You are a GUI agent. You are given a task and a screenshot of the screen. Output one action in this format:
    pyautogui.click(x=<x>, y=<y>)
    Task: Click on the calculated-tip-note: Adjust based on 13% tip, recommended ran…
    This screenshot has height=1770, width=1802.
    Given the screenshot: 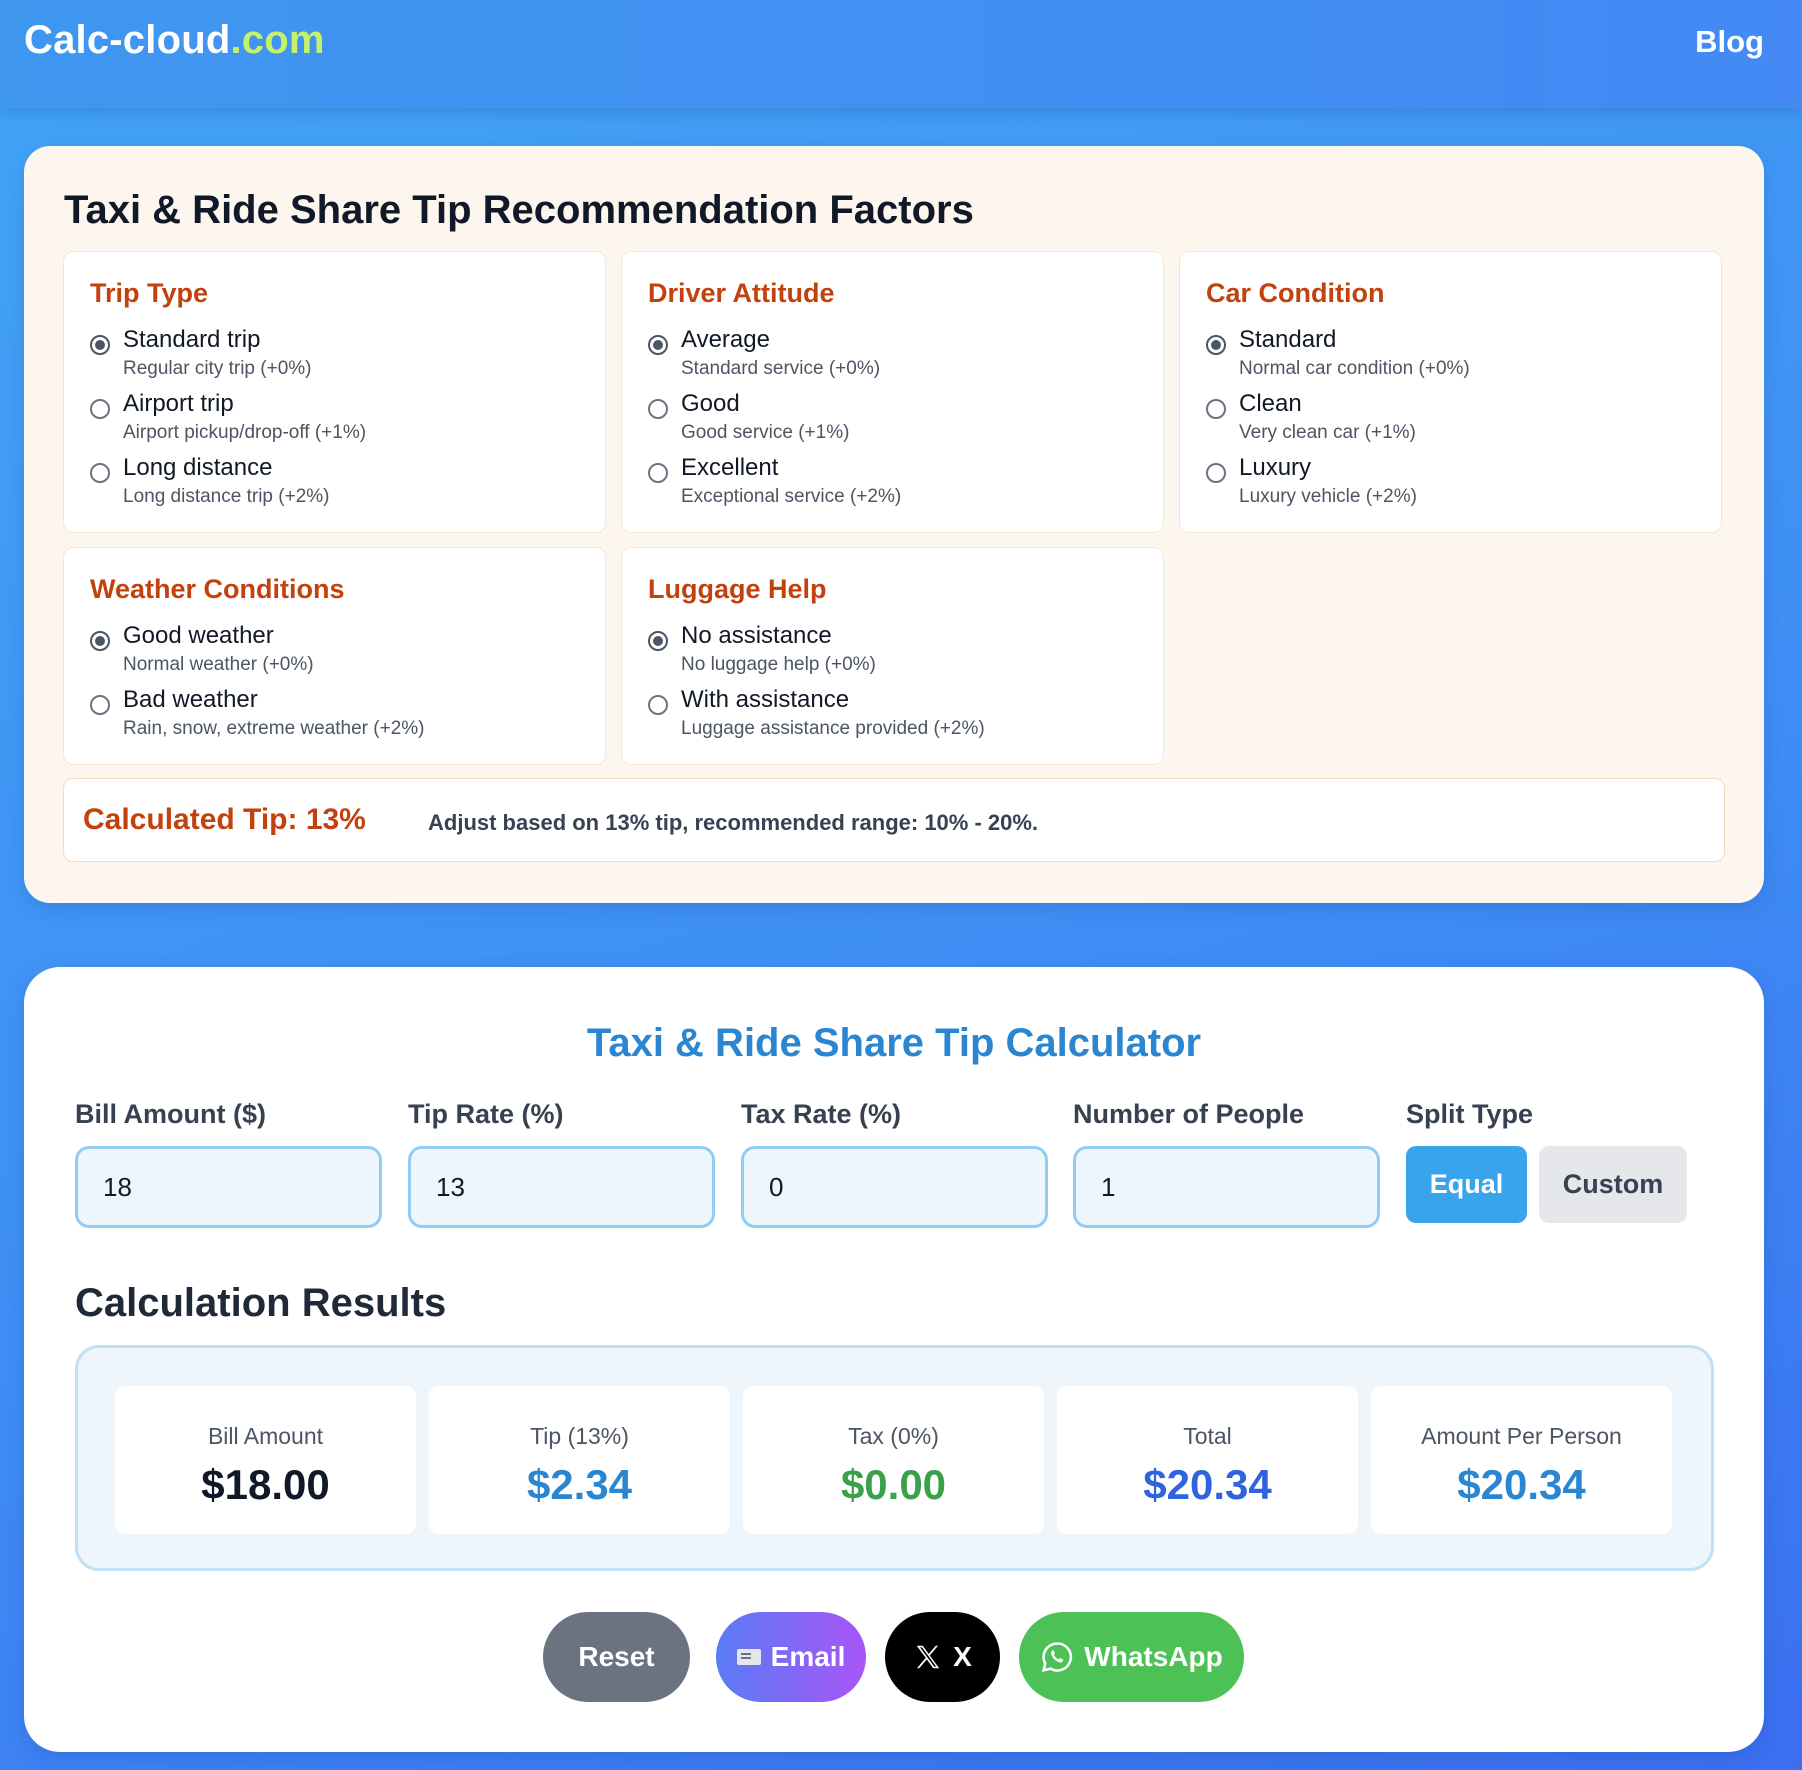 What is the action you would take?
    pyautogui.click(x=733, y=822)
    